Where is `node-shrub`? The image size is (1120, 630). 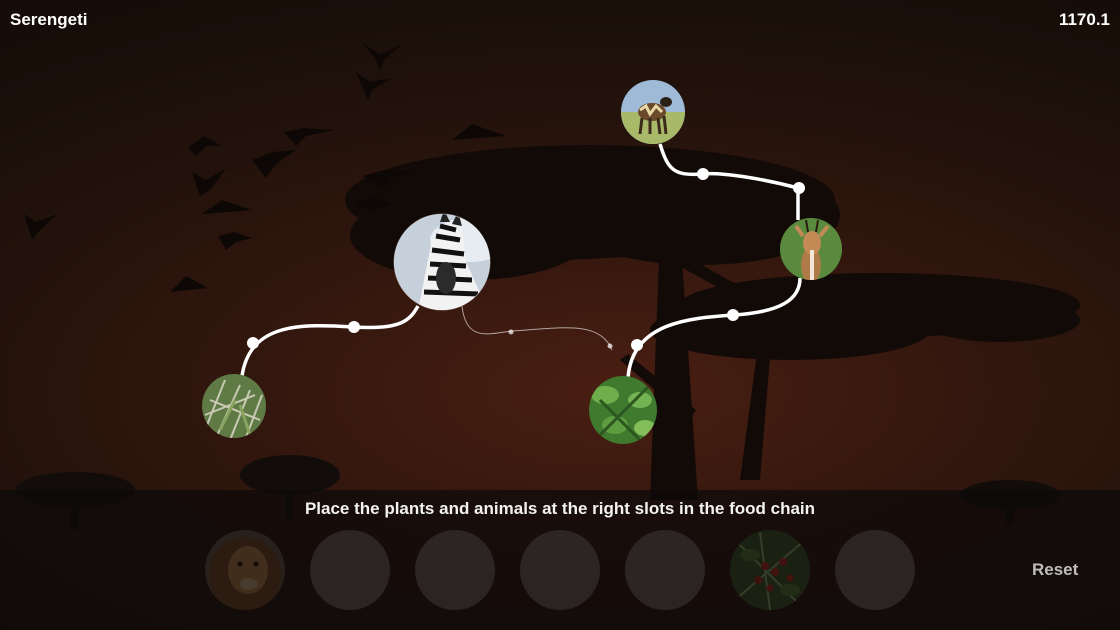
node-shrub is located at coordinates (623, 411).